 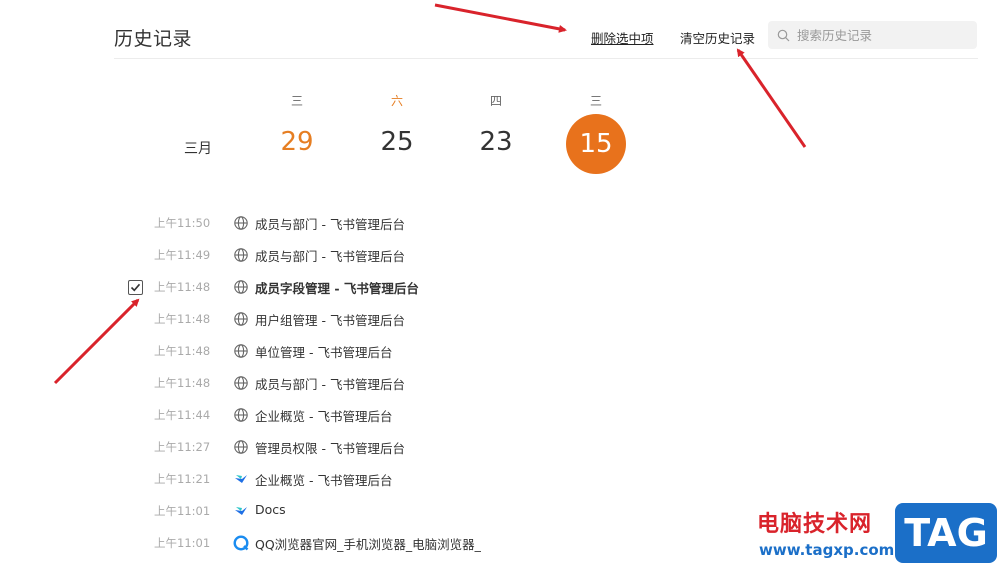 What do you see at coordinates (464, 287) in the screenshot?
I see `history-row-checked: 上午11:48 成员字段管理 - 飞书管理后台` at bounding box center [464, 287].